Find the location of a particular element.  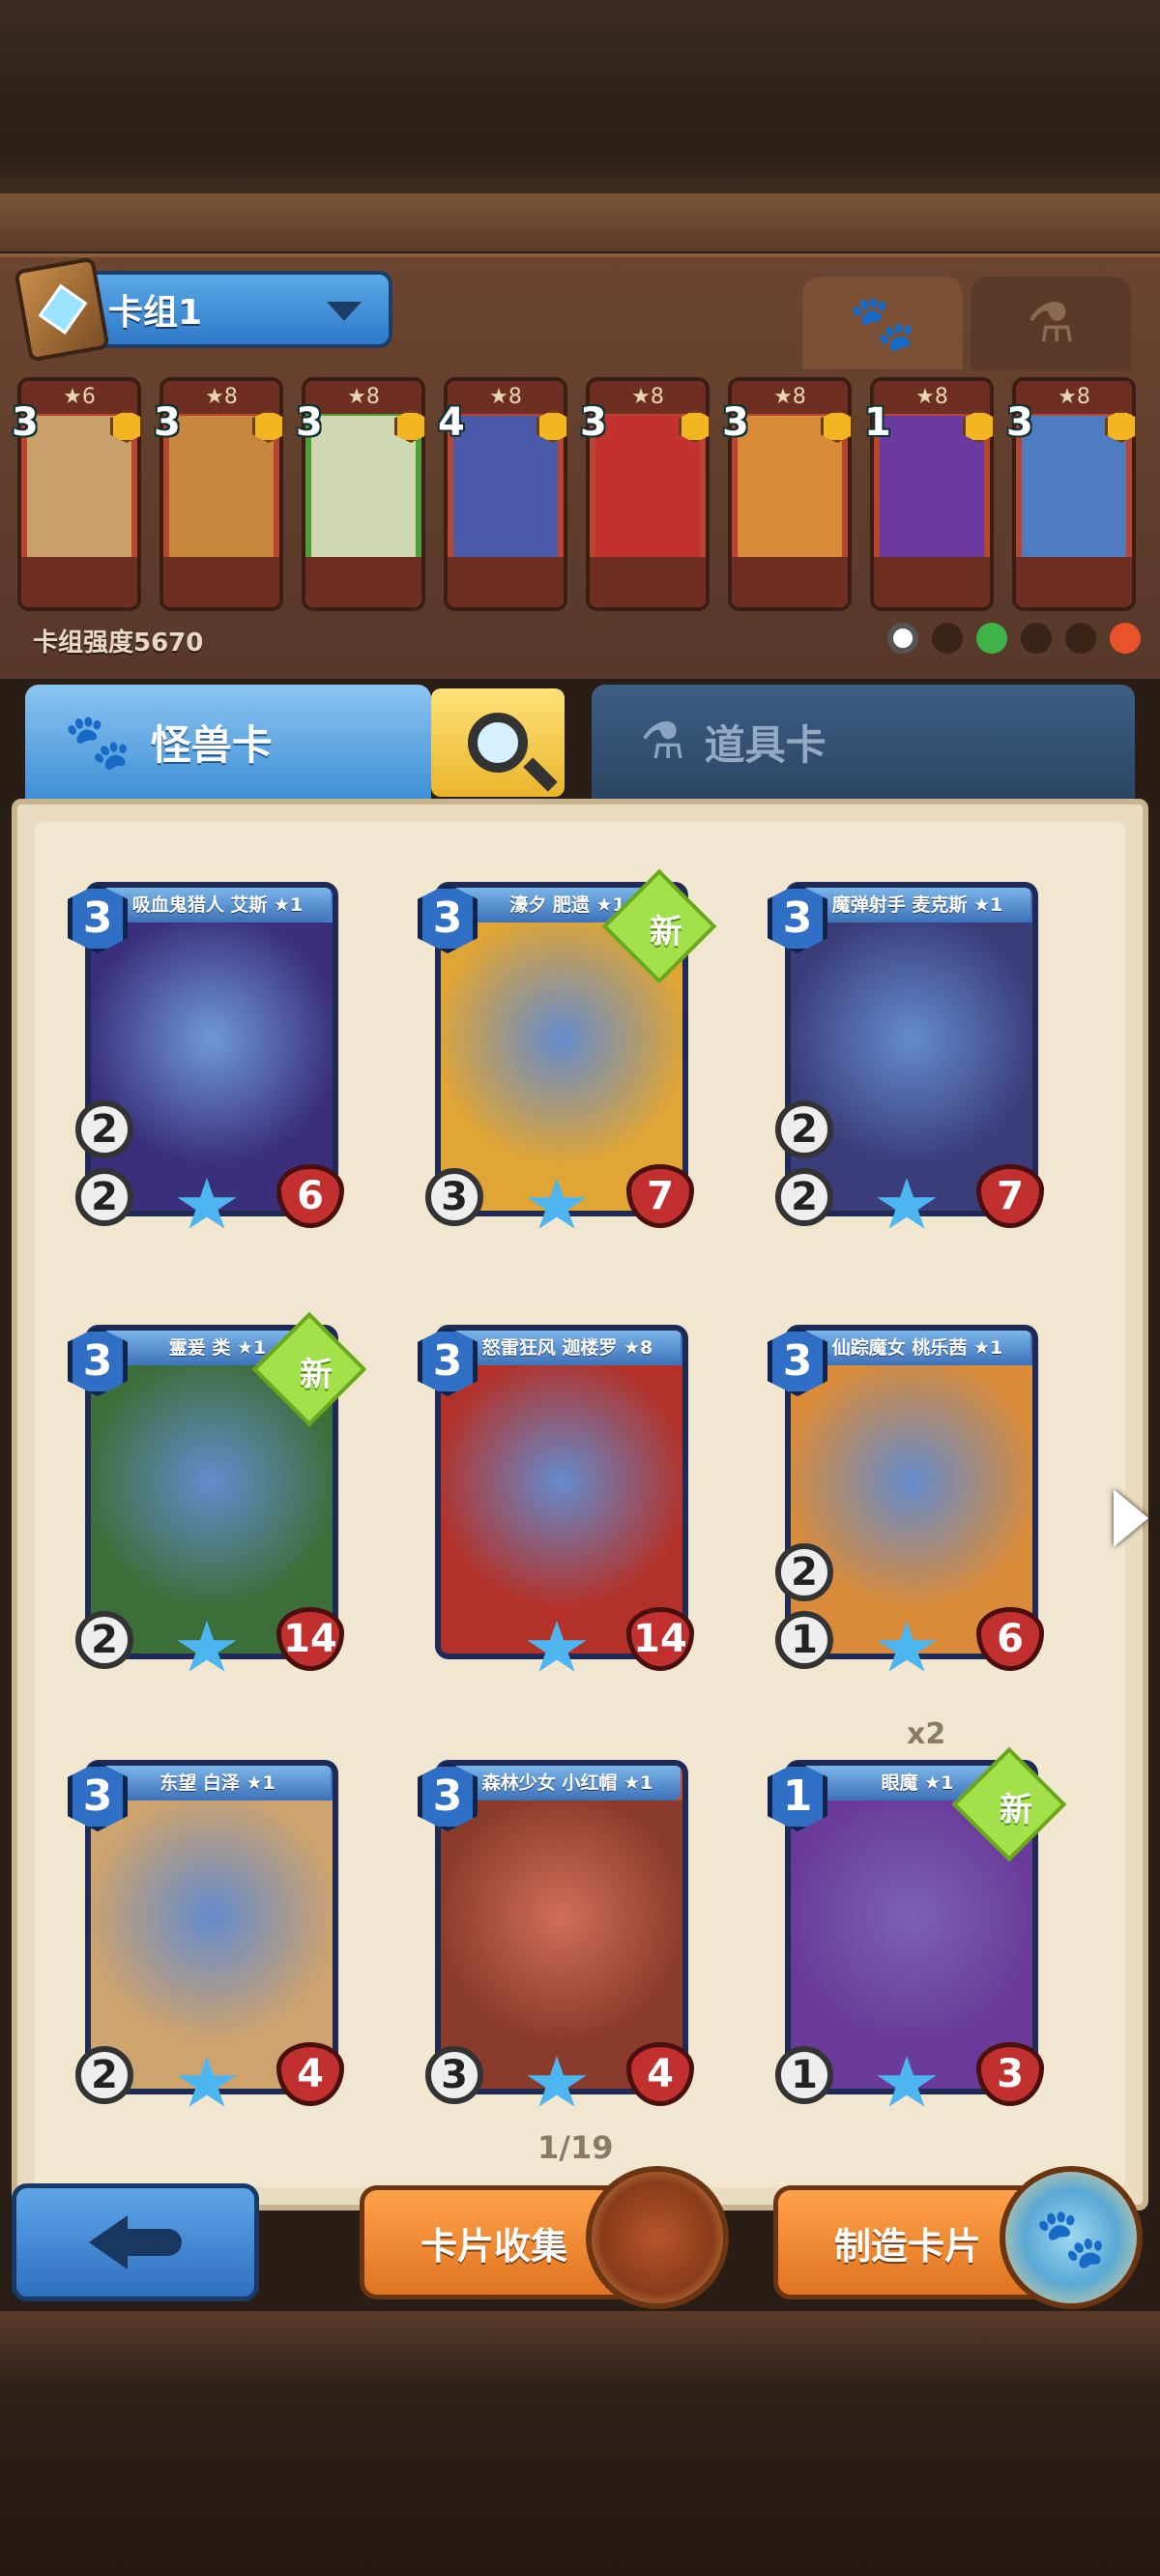

bottom-wood-frame is located at coordinates (580, 2443).